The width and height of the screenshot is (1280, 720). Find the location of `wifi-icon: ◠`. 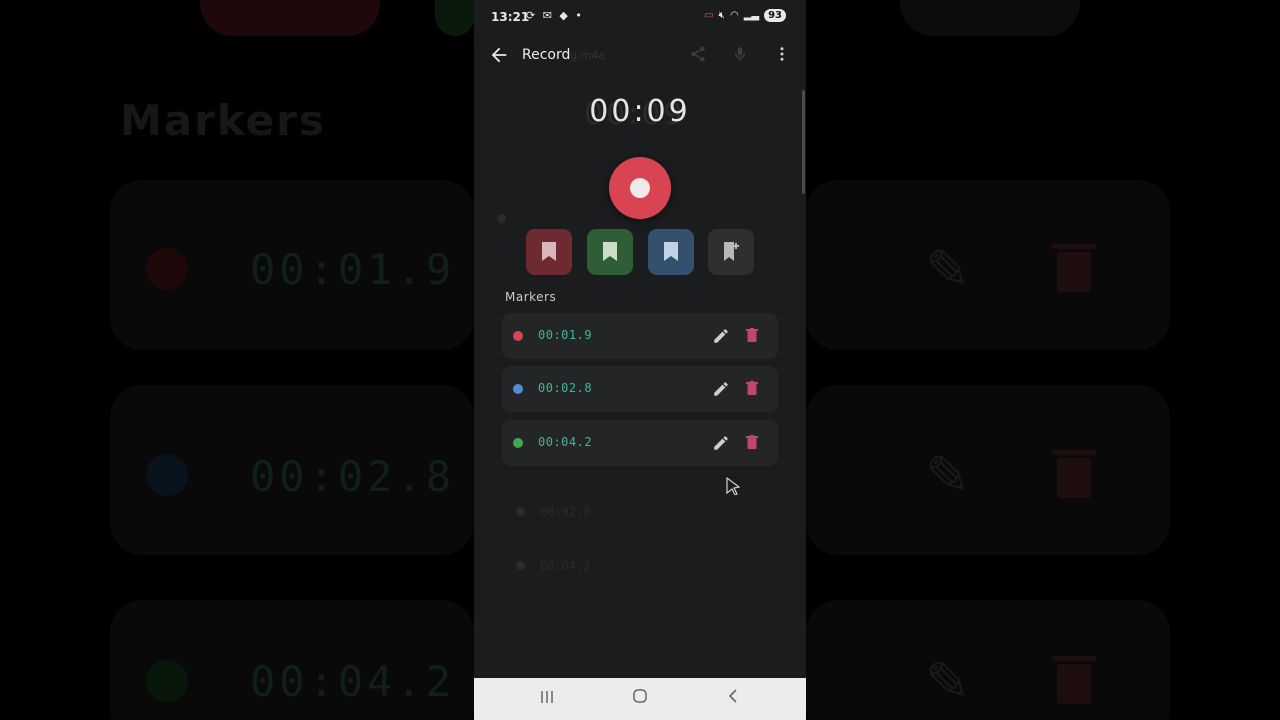

wifi-icon: ◠ is located at coordinates (734, 15).